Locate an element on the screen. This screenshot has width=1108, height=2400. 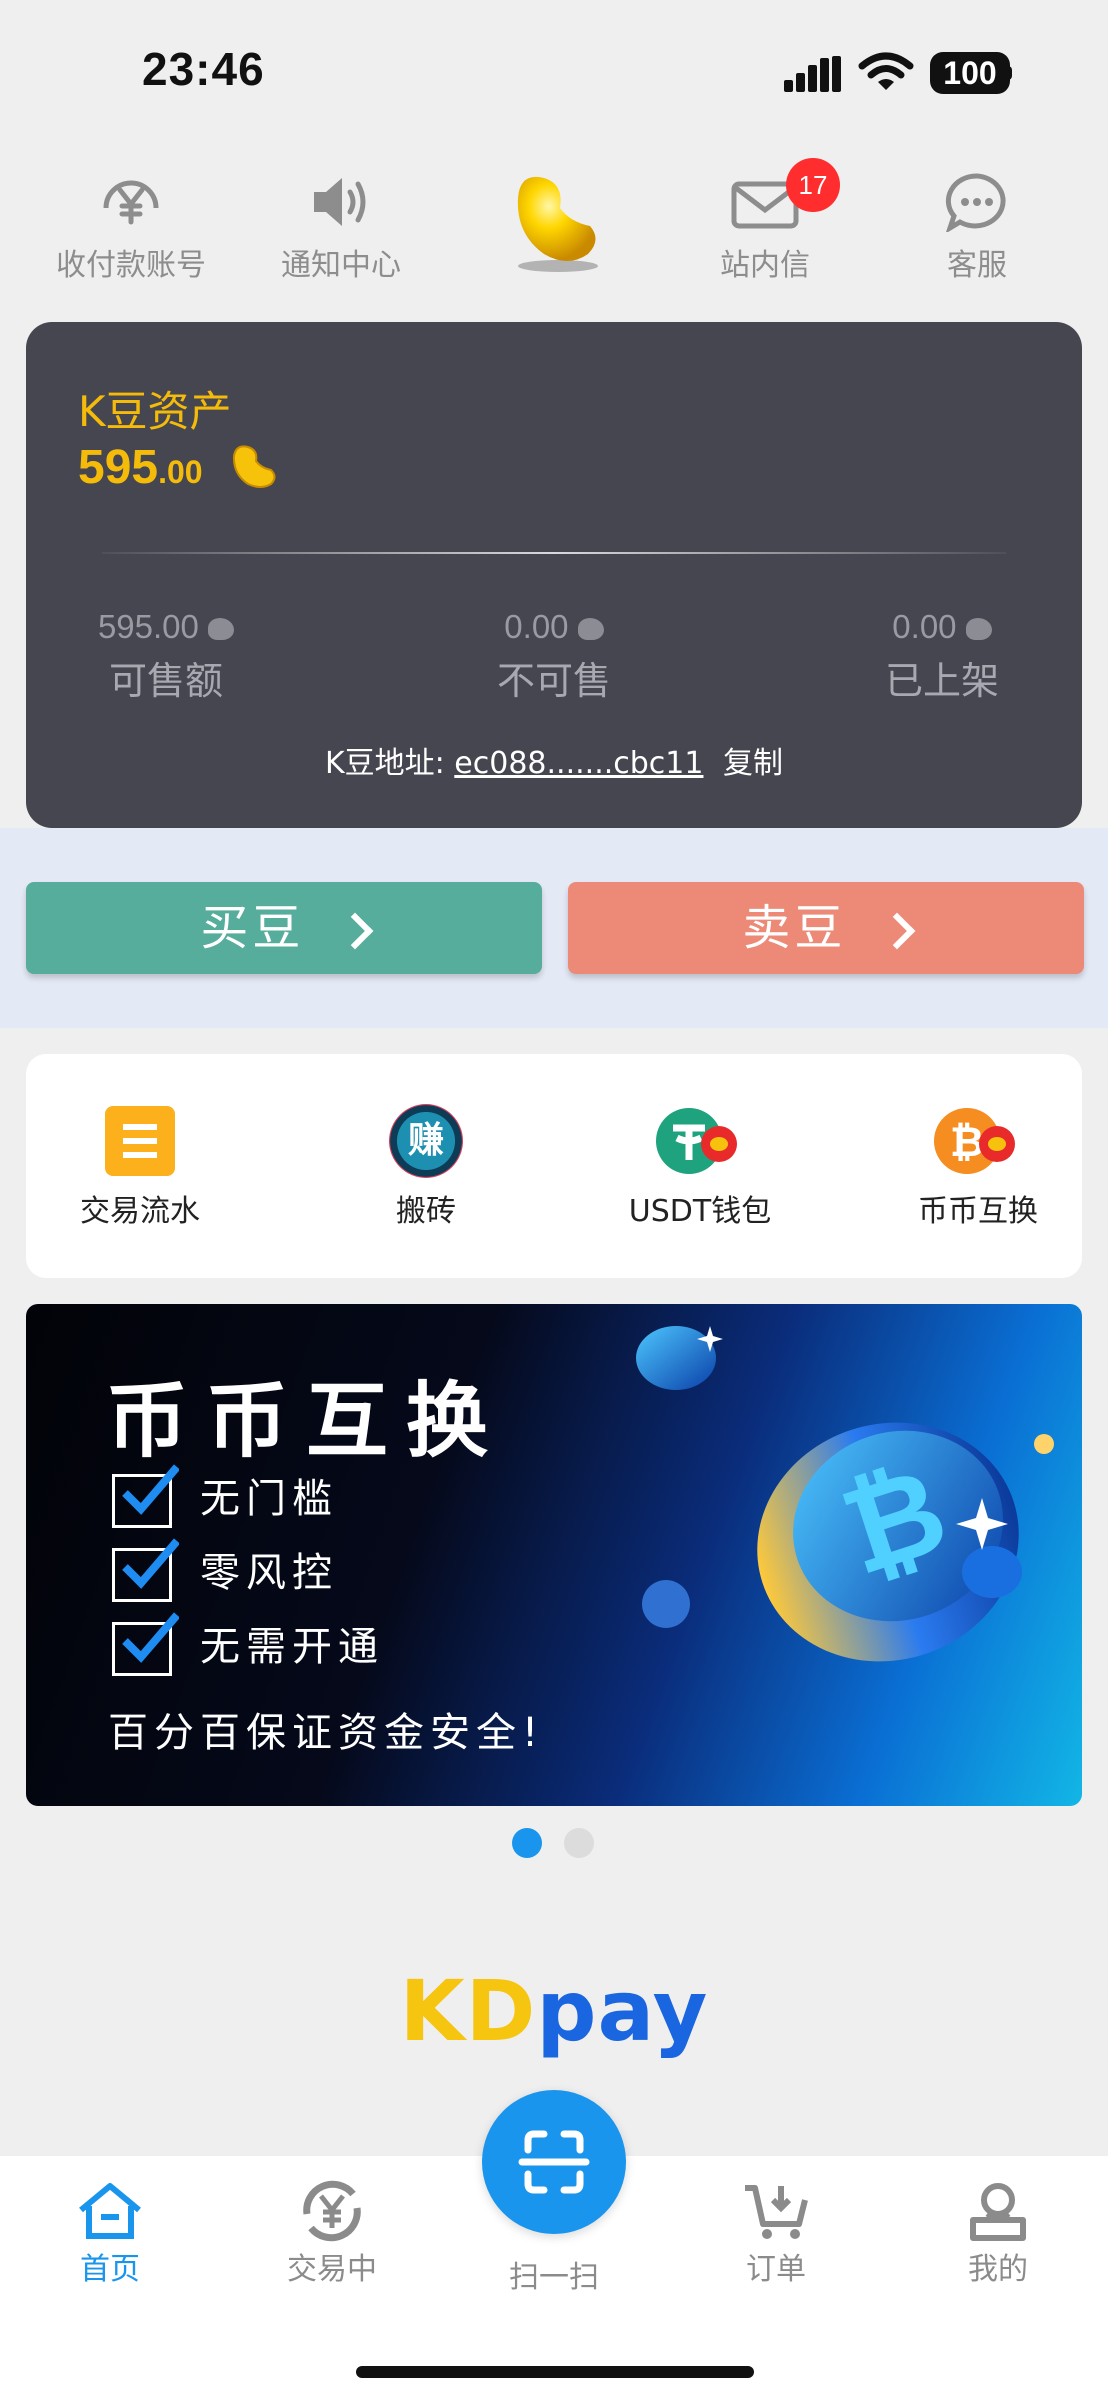
battery-tip is located at coordinates (1009, 73).